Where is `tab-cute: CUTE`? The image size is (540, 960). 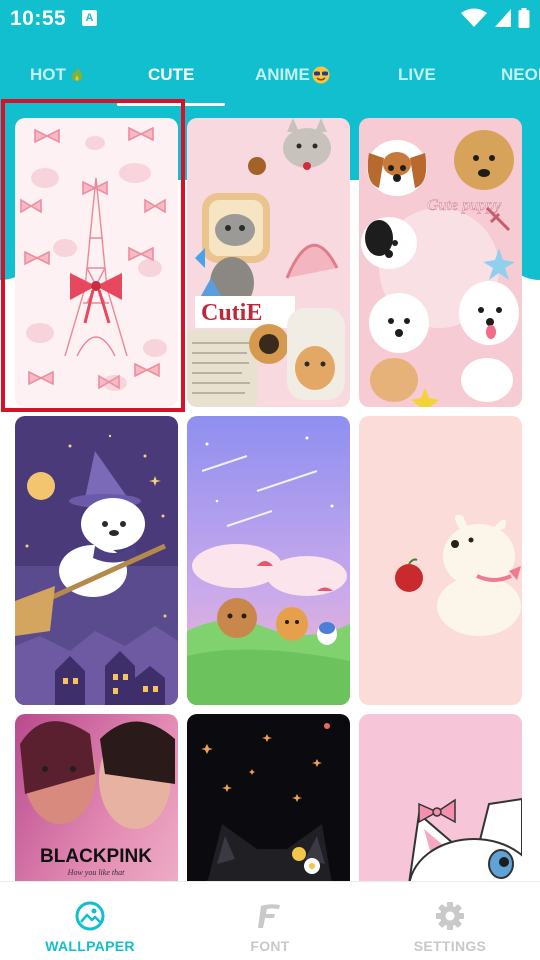 tab-cute: CUTE is located at coordinates (171, 75).